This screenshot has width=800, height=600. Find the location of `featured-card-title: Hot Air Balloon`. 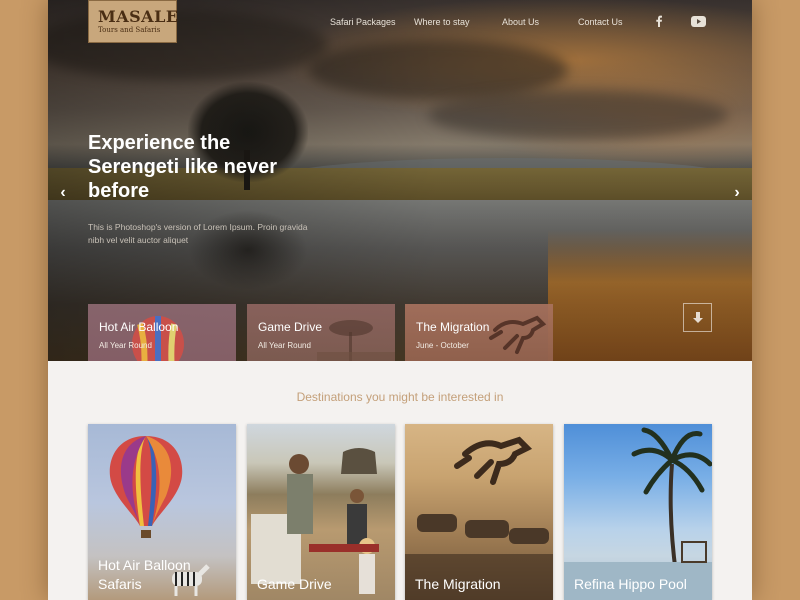

featured-card-title: Hot Air Balloon is located at coordinates (139, 327).